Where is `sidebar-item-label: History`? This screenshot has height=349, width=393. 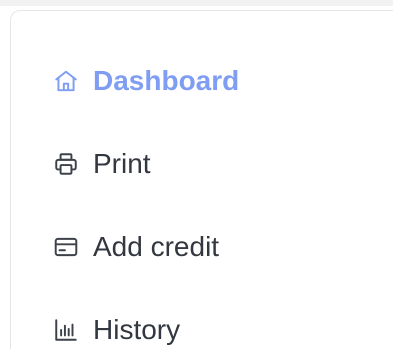 sidebar-item-label: History is located at coordinates (137, 329).